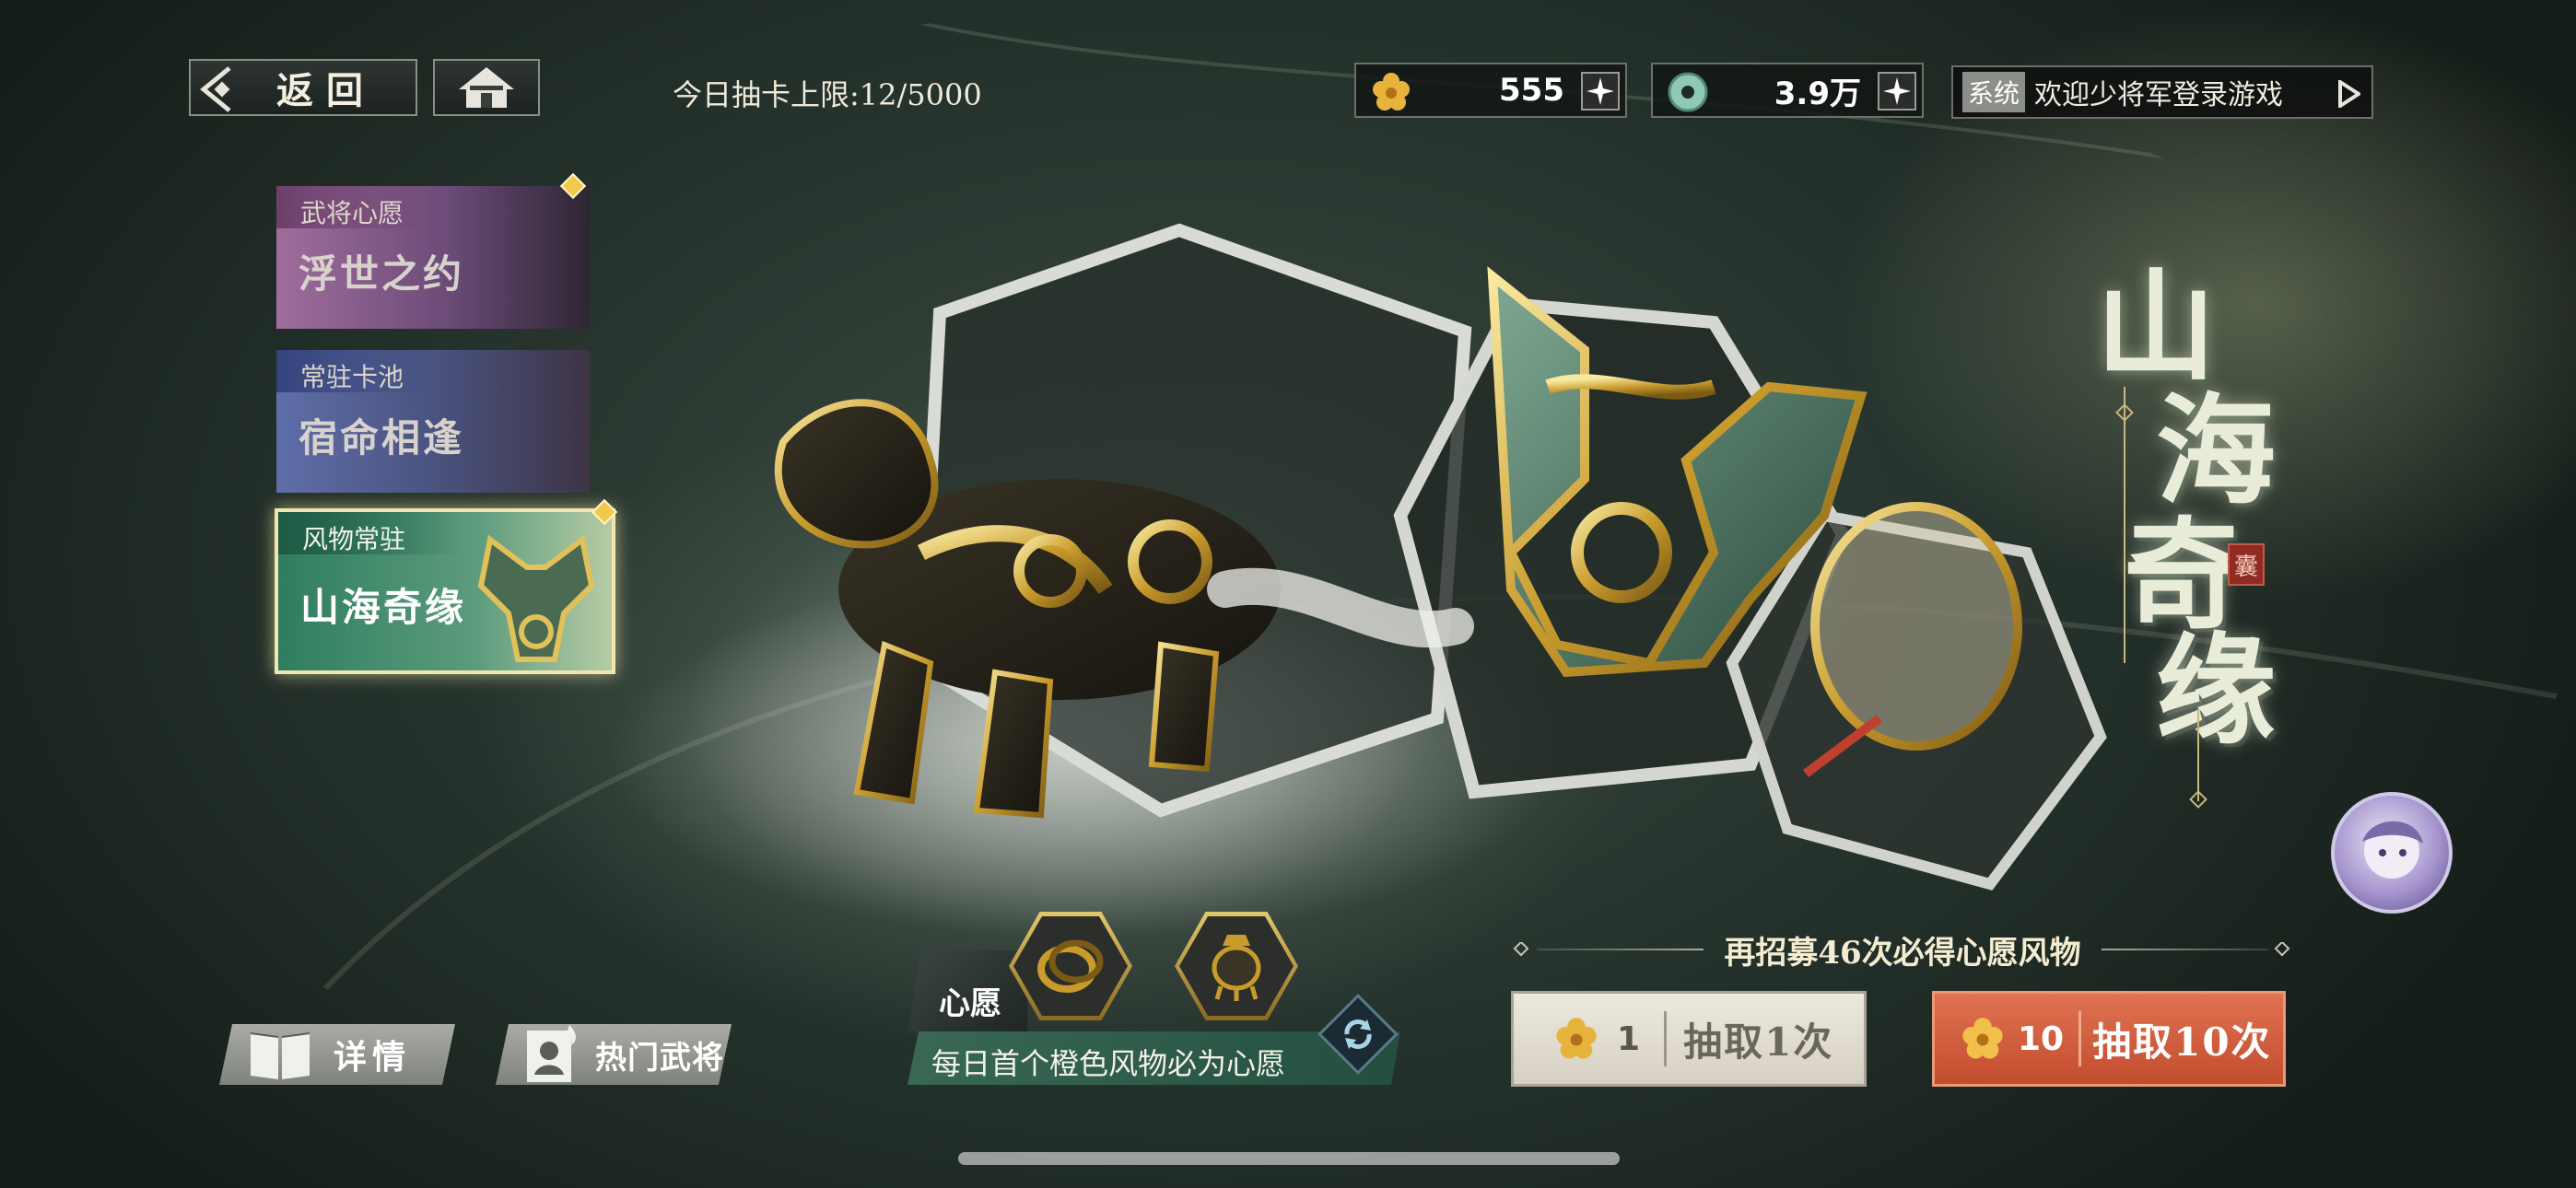 The height and width of the screenshot is (1188, 2576). I want to click on banner-tab-wish-general: 武将心愿 浮世之约, so click(433, 257).